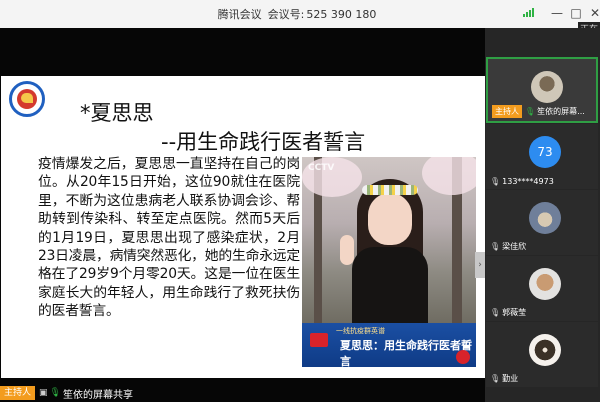  I want to click on participant-name: 梁佳欣, so click(514, 246).